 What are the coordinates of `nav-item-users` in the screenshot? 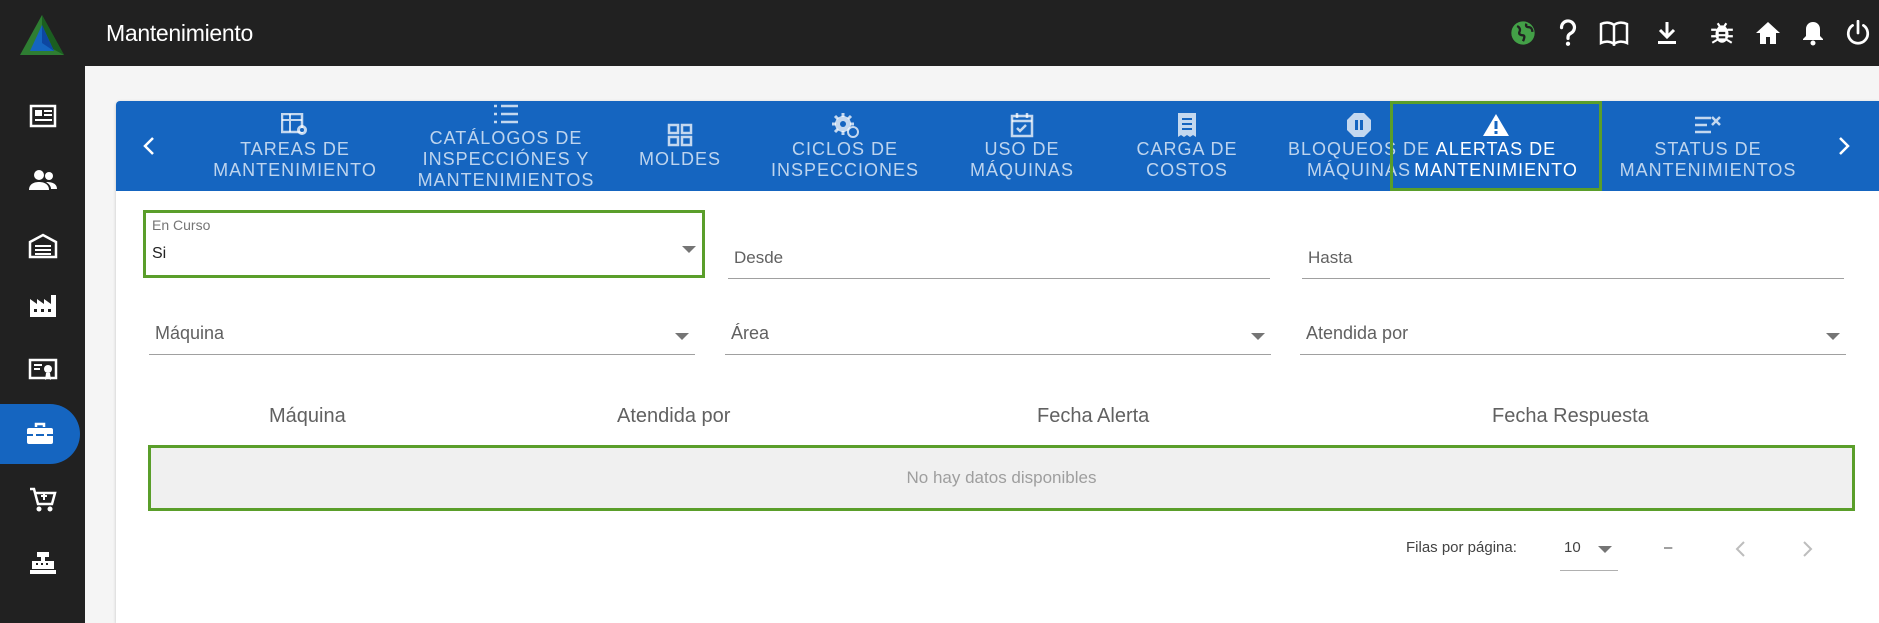 It's located at (42, 180).